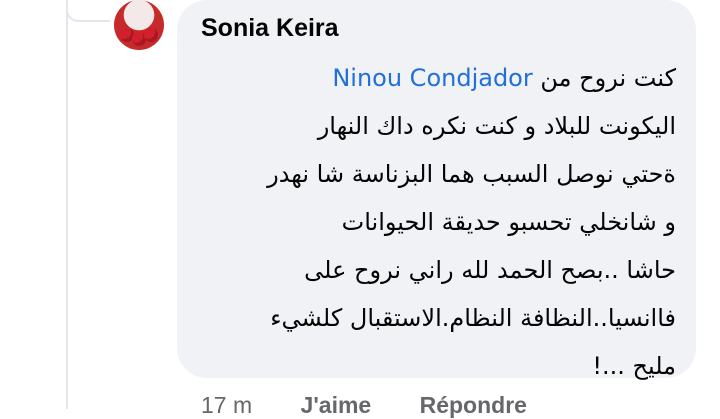 This screenshot has width=720, height=419. Describe the element at coordinates (336, 405) in the screenshot. I see `like-button: J'aime` at that location.